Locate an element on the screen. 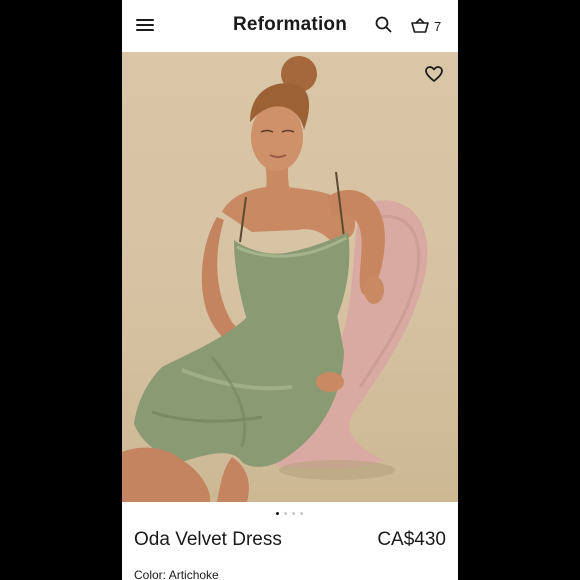 Image resolution: width=580 pixels, height=580 pixels. basket-icon is located at coordinates (420, 25).